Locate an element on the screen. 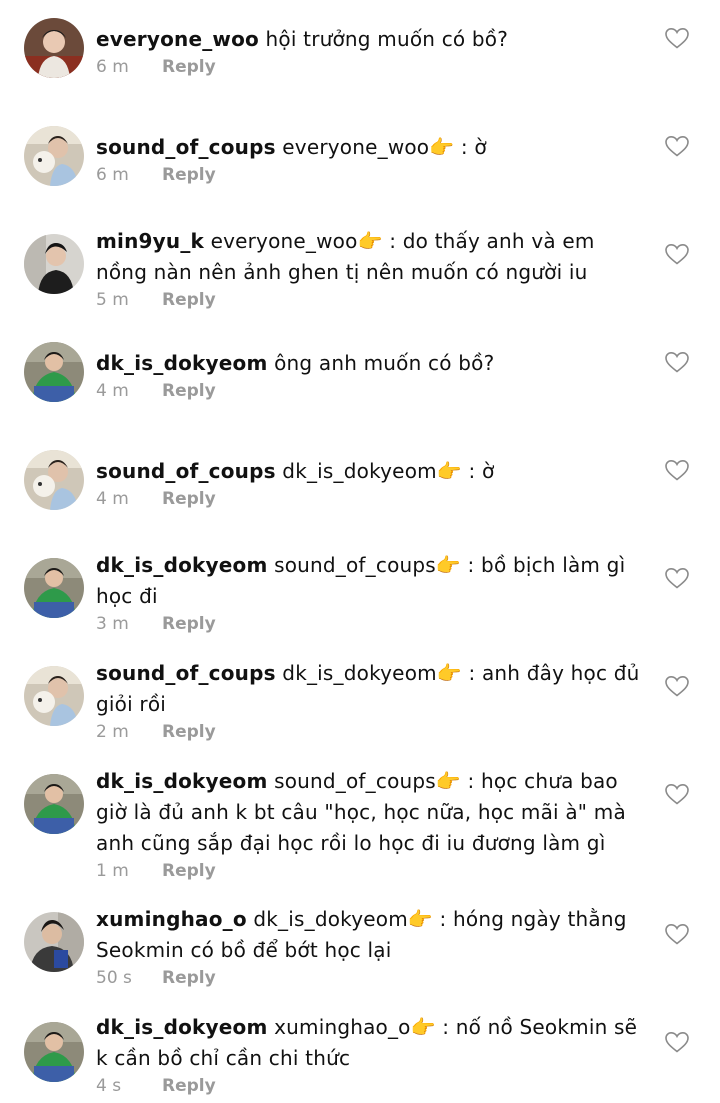 The image size is (720, 1103). comment-time: 50 s is located at coordinates (114, 978).